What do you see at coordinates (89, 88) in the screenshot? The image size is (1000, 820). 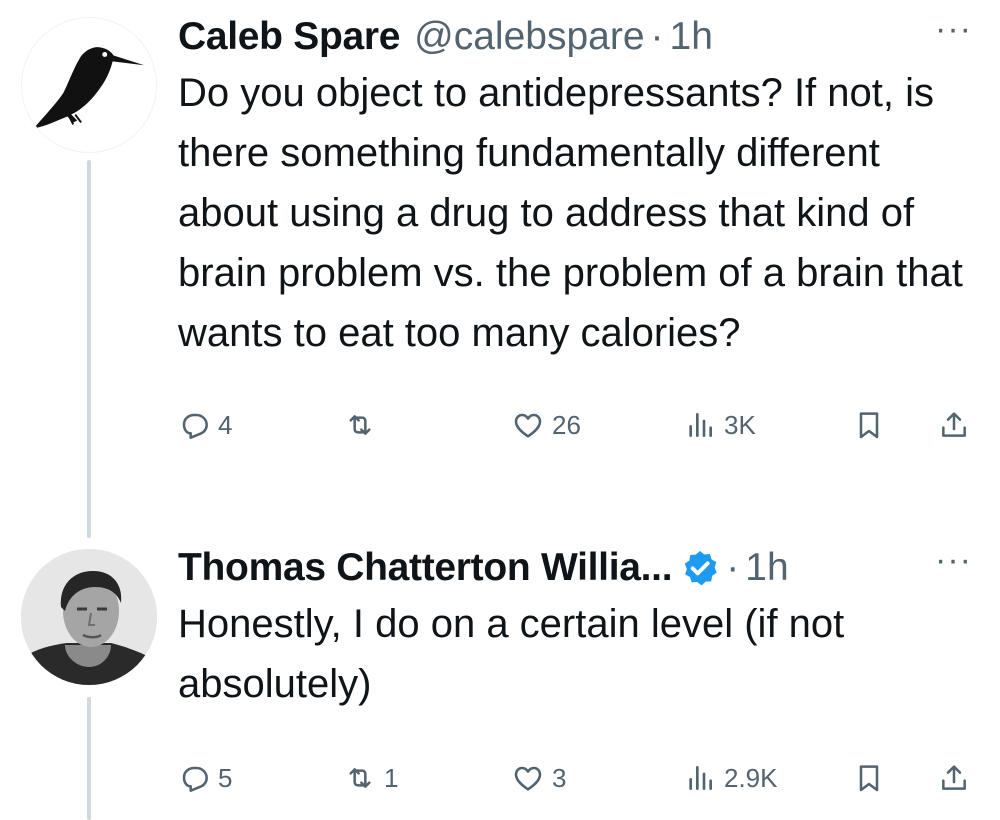 I see `kingfisher-bird-icon` at bounding box center [89, 88].